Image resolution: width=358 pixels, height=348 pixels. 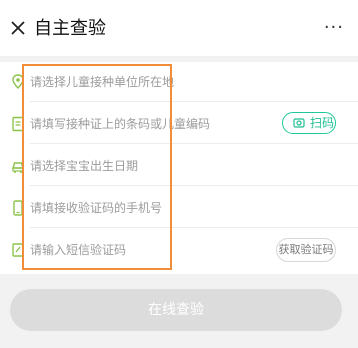 I want to click on birthdate-field-placeholder: 请选择宝宝出生日期, so click(x=84, y=166).